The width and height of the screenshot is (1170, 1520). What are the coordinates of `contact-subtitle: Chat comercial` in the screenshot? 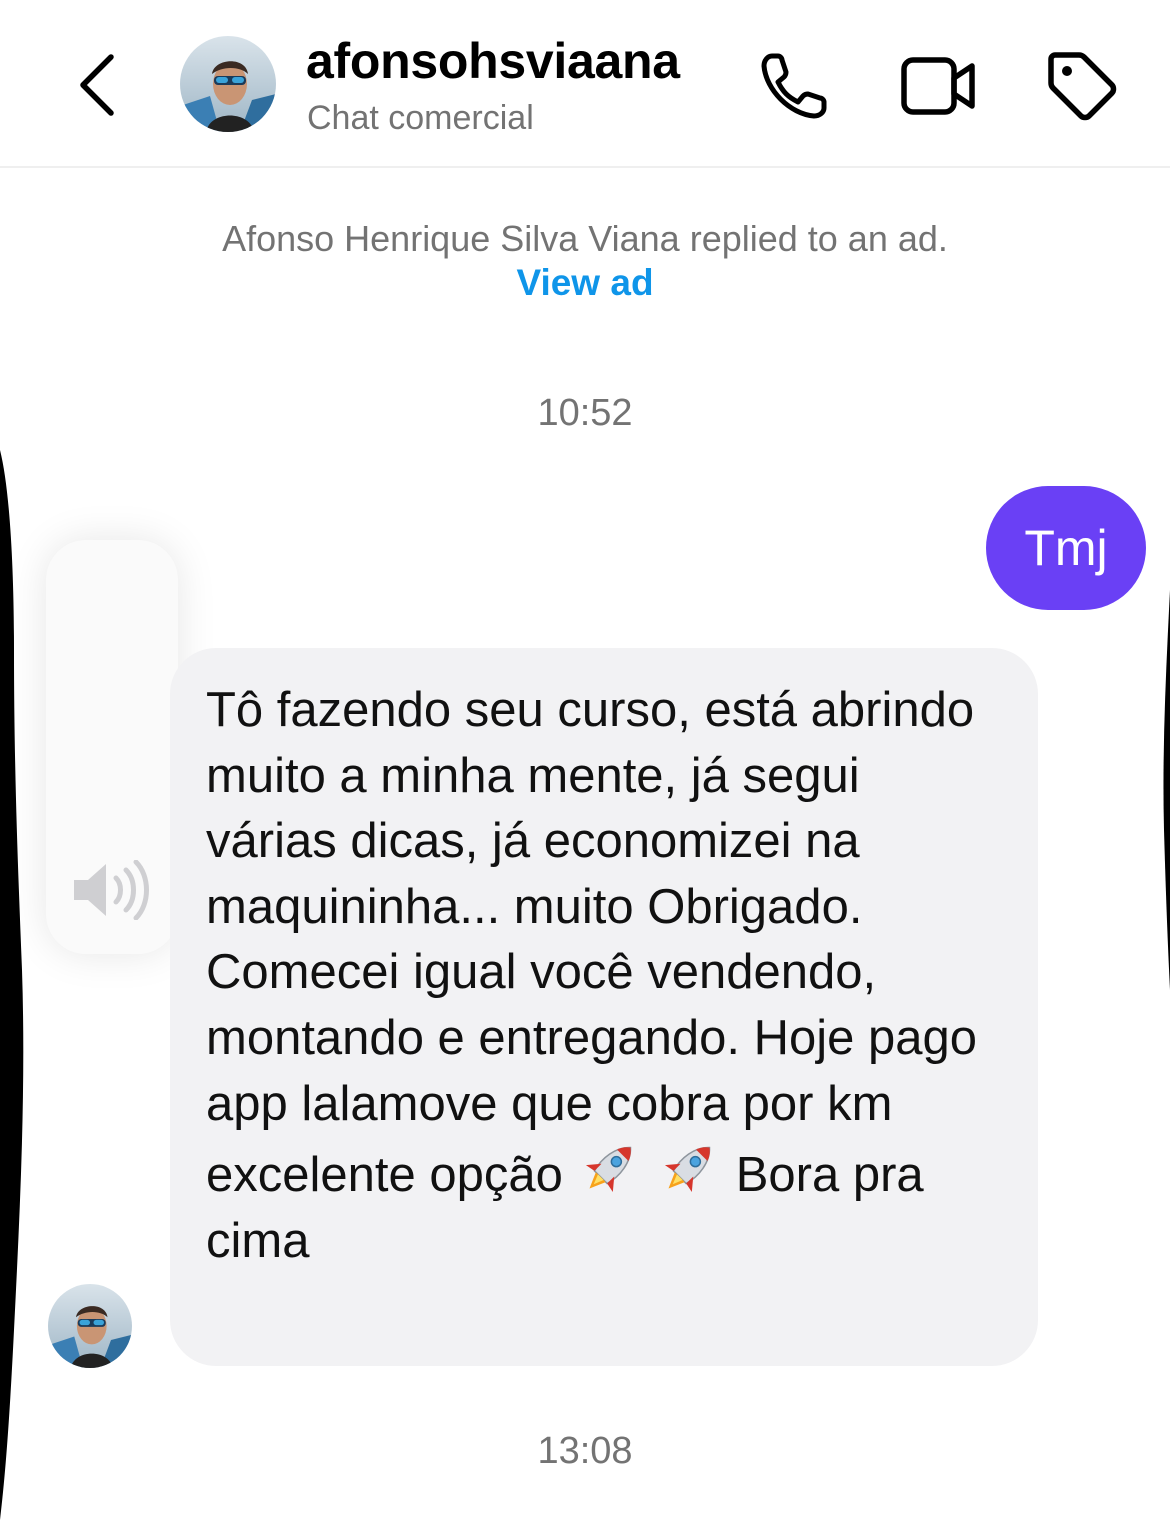 It's located at (420, 118).